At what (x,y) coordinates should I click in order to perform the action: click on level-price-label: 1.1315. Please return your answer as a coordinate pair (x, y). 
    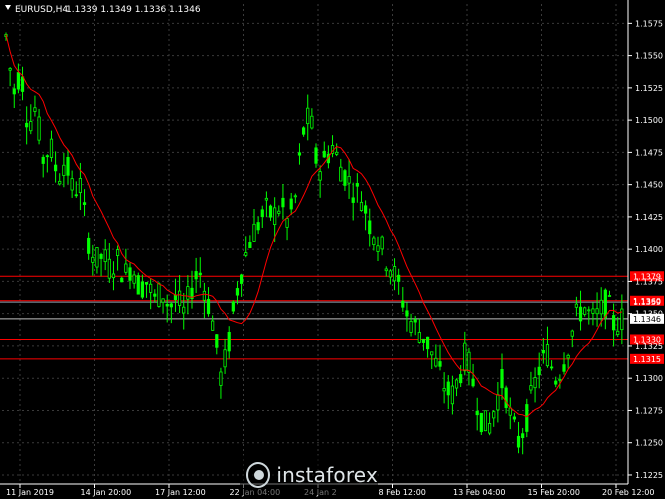
    Looking at the image, I should click on (647, 359).